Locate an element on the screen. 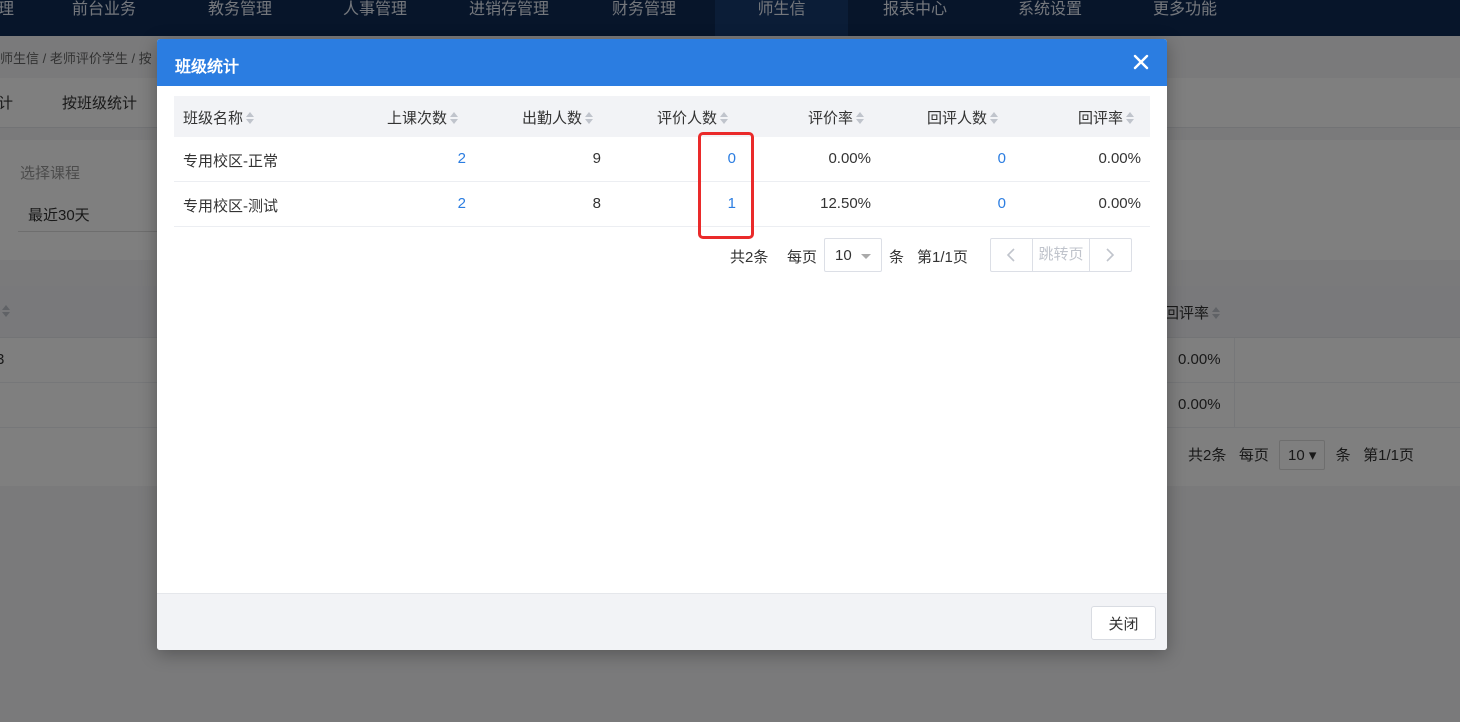 The height and width of the screenshot is (722, 1460). column-header-lessons: 上课次数 is located at coordinates (423, 117).